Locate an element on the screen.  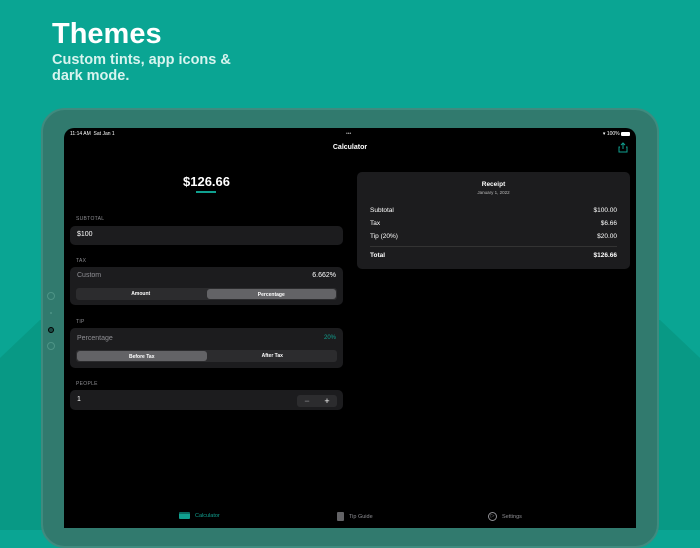
sensor-icon is located at coordinates (51, 346).